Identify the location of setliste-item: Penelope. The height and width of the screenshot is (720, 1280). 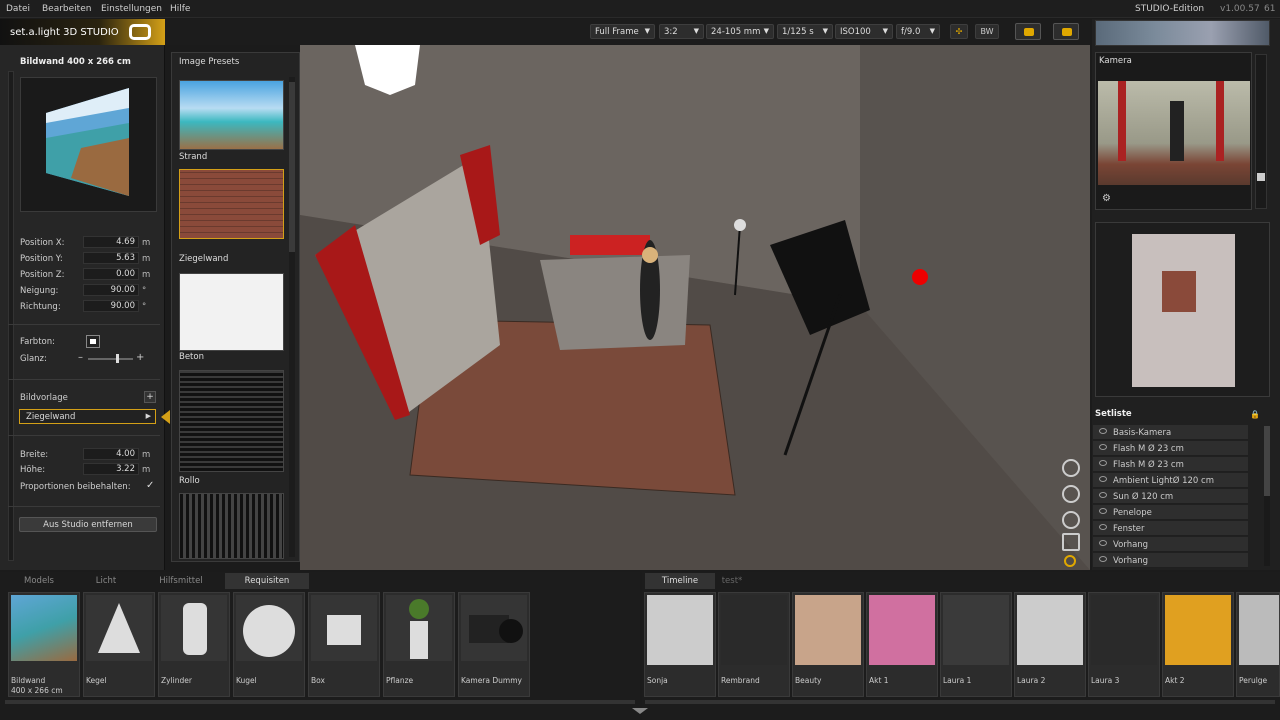
(1170, 512).